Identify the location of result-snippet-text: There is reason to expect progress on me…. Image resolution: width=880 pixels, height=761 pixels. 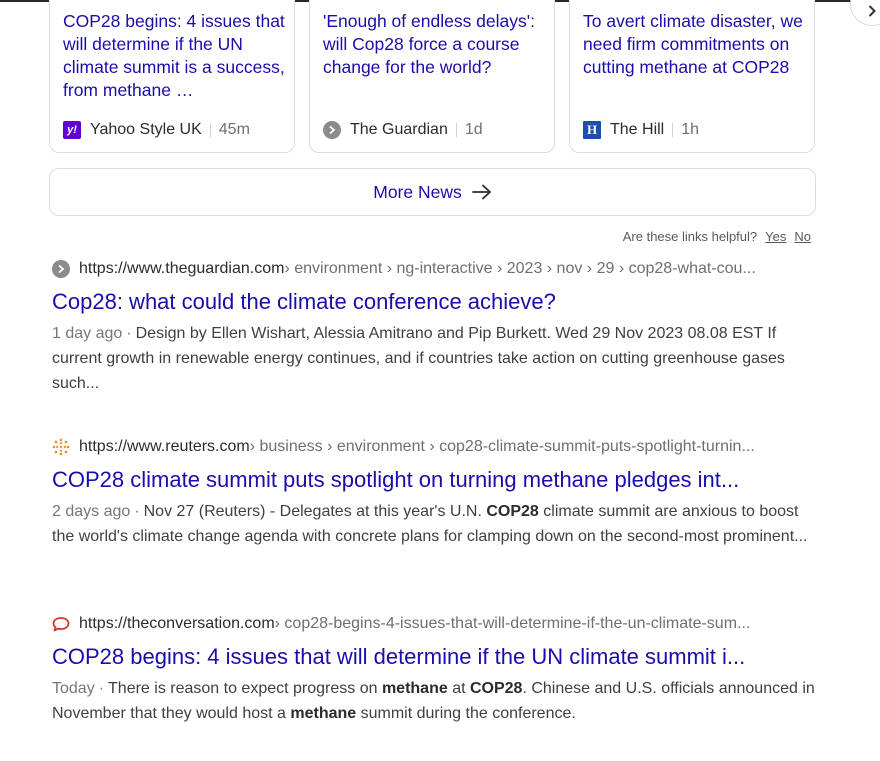
(433, 701).